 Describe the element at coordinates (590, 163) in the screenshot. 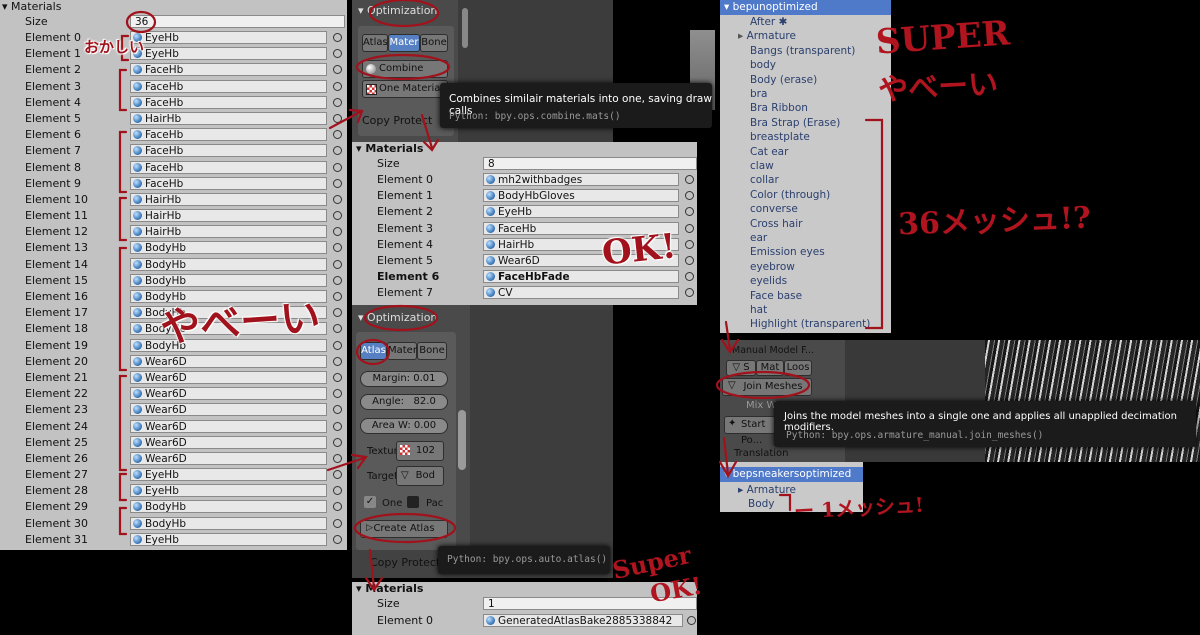

I see `mid-size-input: 8` at that location.